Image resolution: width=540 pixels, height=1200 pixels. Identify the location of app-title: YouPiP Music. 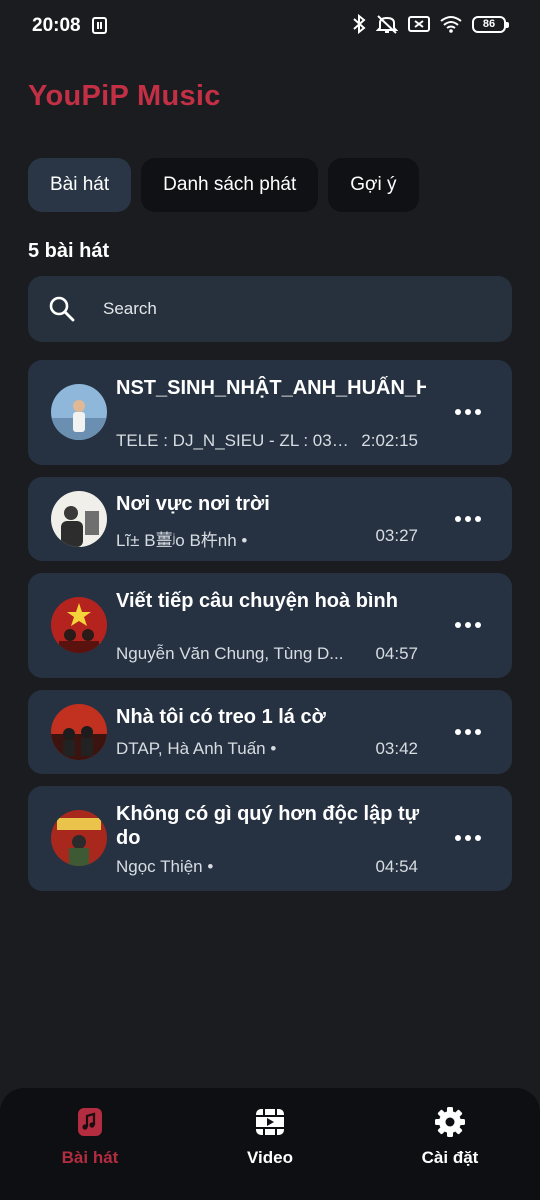
(124, 96).